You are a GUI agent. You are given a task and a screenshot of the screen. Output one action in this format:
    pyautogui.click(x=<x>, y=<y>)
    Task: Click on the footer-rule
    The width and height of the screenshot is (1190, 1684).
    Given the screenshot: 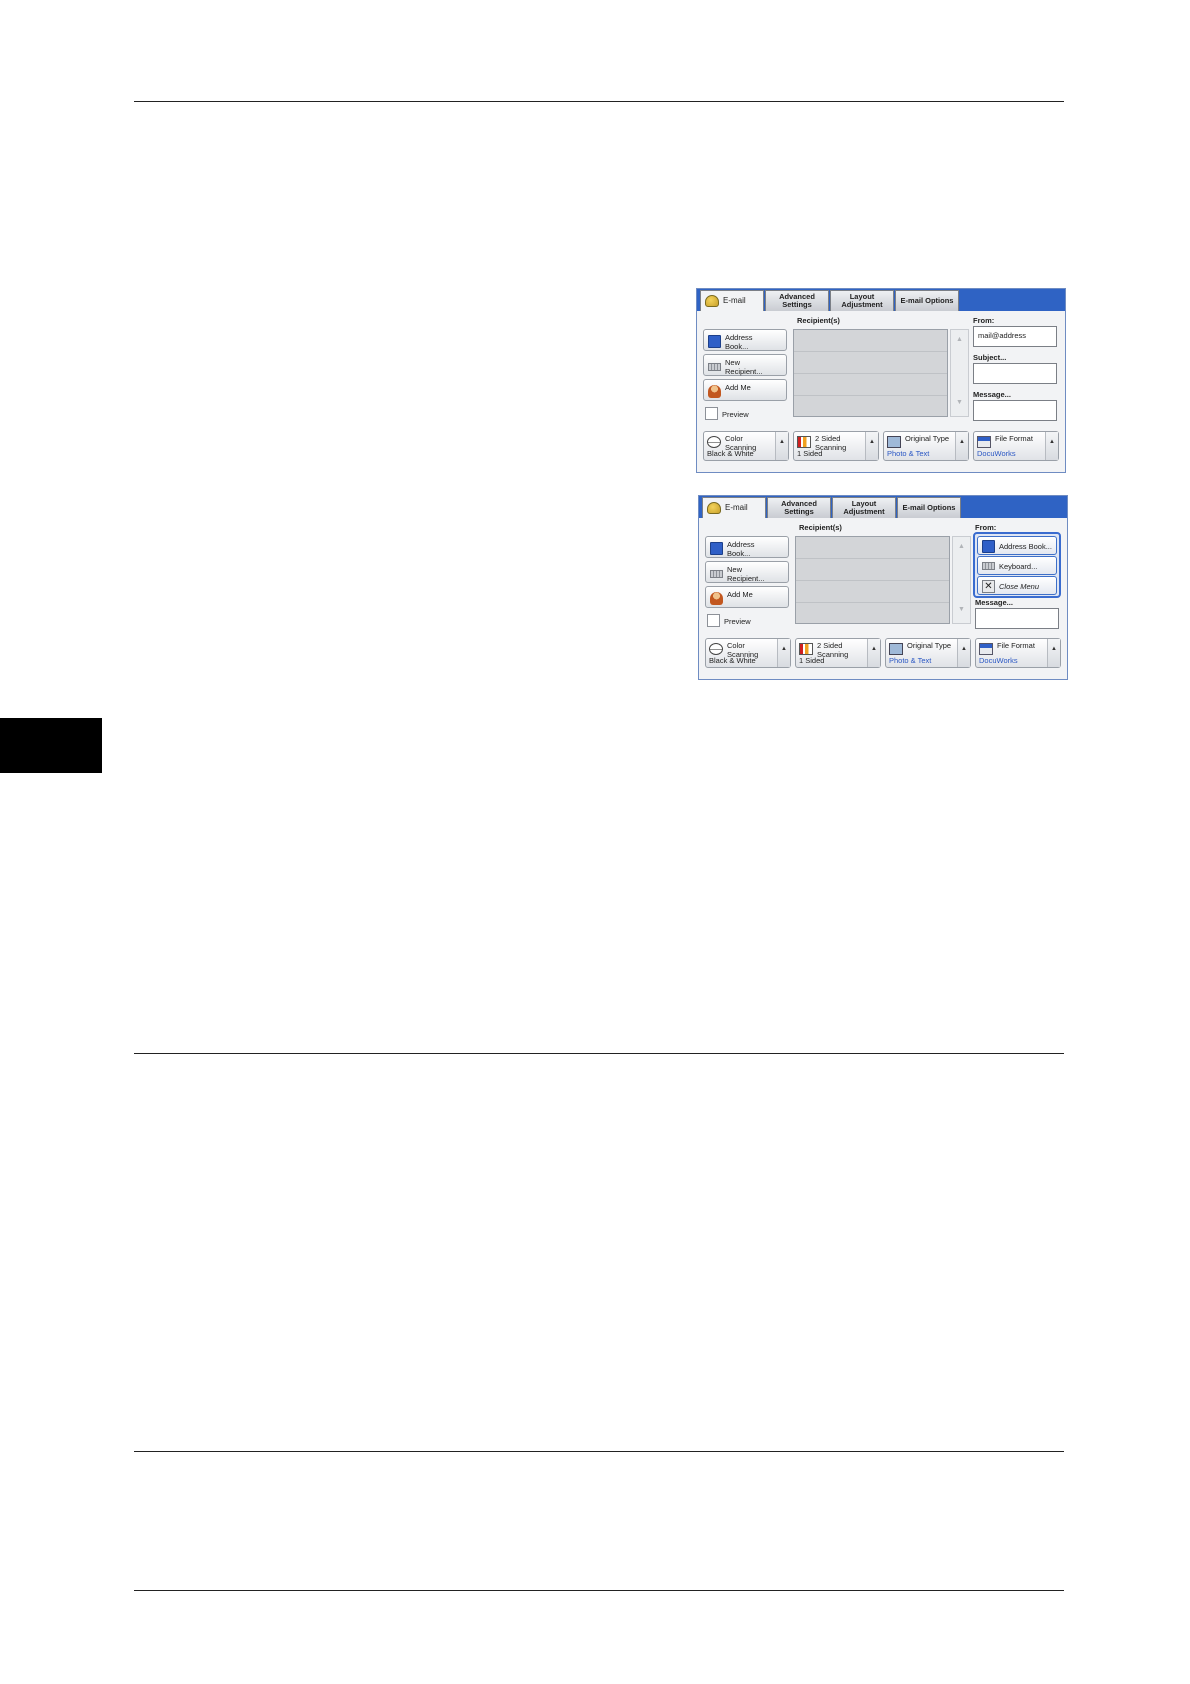 What is the action you would take?
    pyautogui.click(x=599, y=1590)
    